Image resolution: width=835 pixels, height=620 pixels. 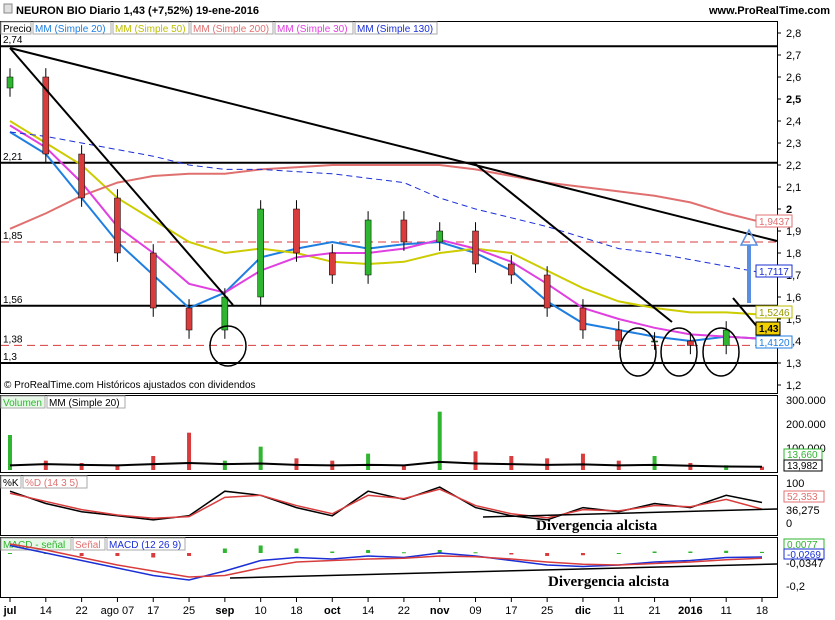 I want to click on volume-bars, so click(x=386, y=440).